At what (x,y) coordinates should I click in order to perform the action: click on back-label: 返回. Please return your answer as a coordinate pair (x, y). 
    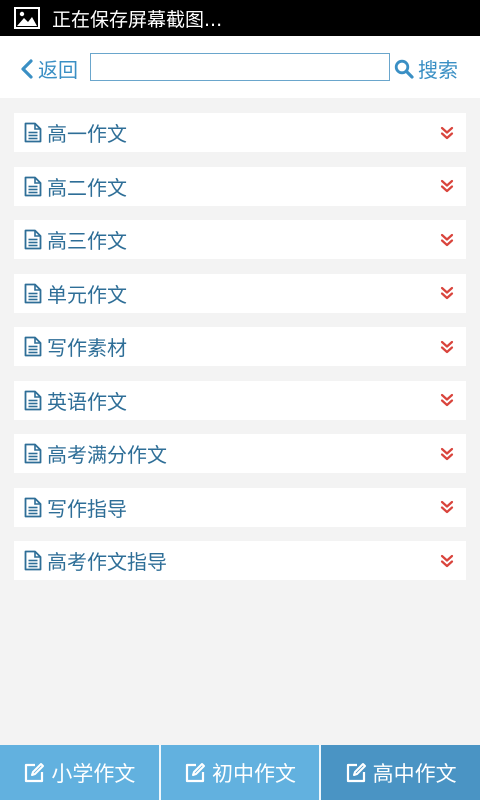
    Looking at the image, I should click on (58, 70).